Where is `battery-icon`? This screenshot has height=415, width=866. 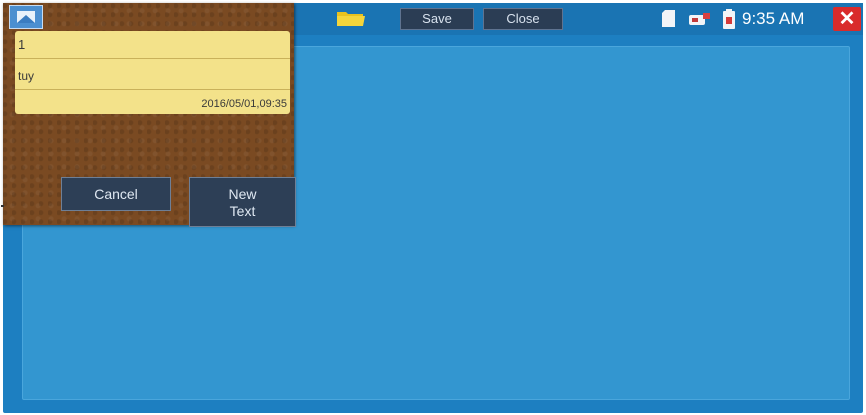 battery-icon is located at coordinates (729, 19).